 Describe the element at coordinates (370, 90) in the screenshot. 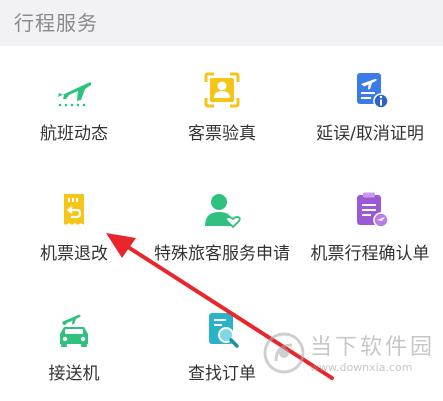

I see `delay-certificate-icon` at that location.